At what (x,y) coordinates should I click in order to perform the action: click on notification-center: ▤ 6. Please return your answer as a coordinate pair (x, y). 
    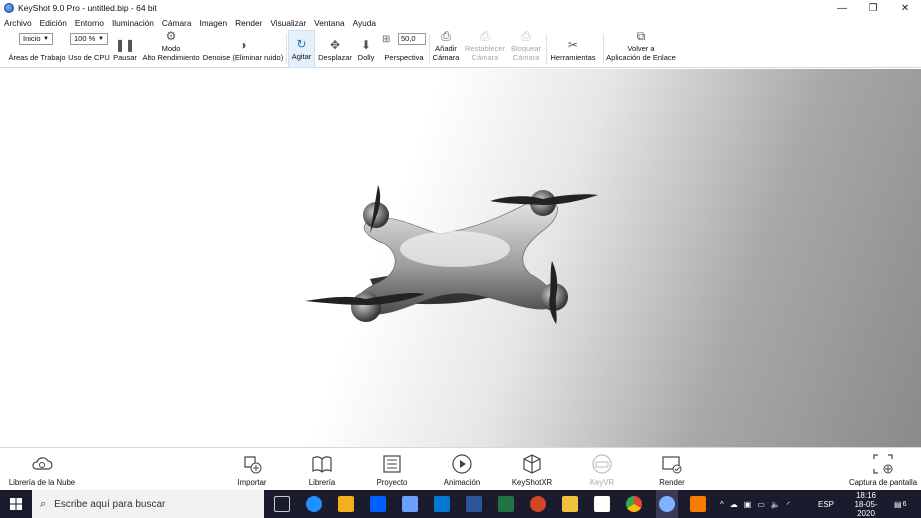
    Looking at the image, I should click on (900, 504).